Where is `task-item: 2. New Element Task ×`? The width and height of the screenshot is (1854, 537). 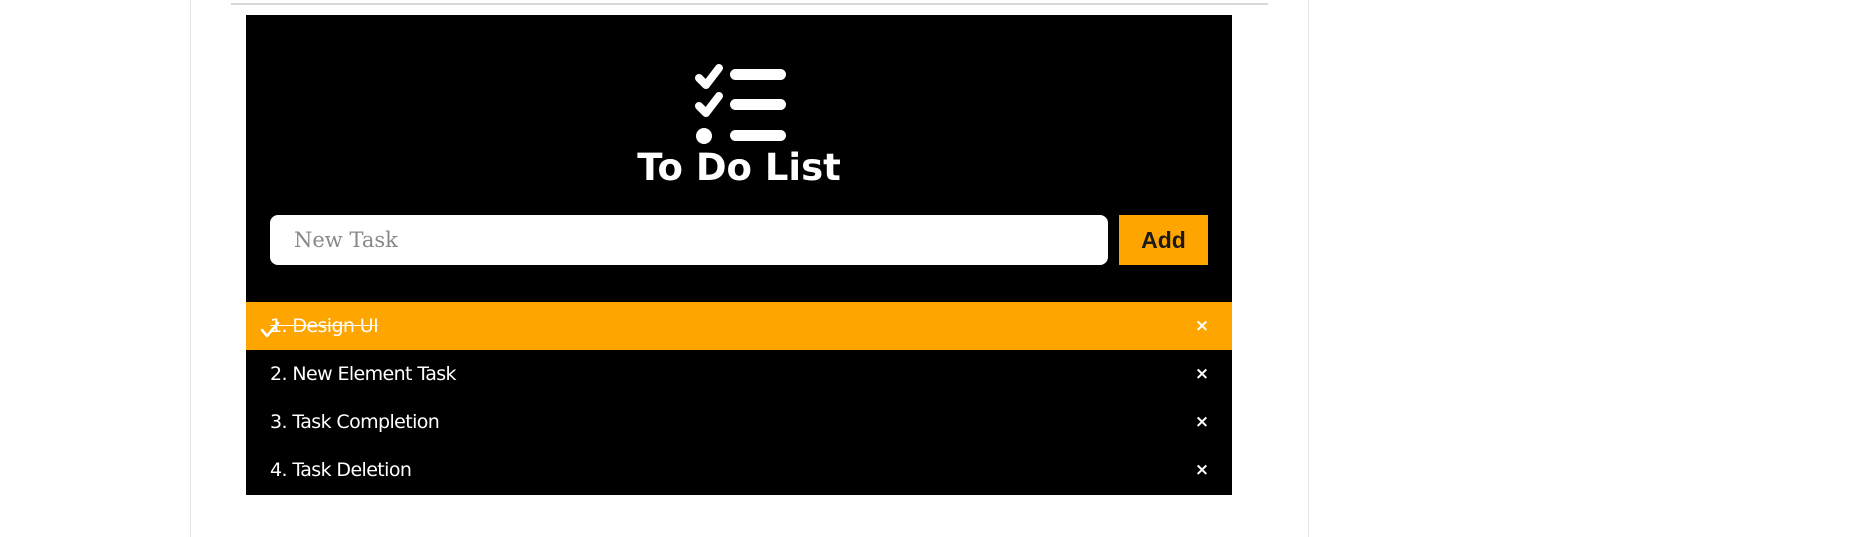
task-item: 2. New Element Task × is located at coordinates (739, 374).